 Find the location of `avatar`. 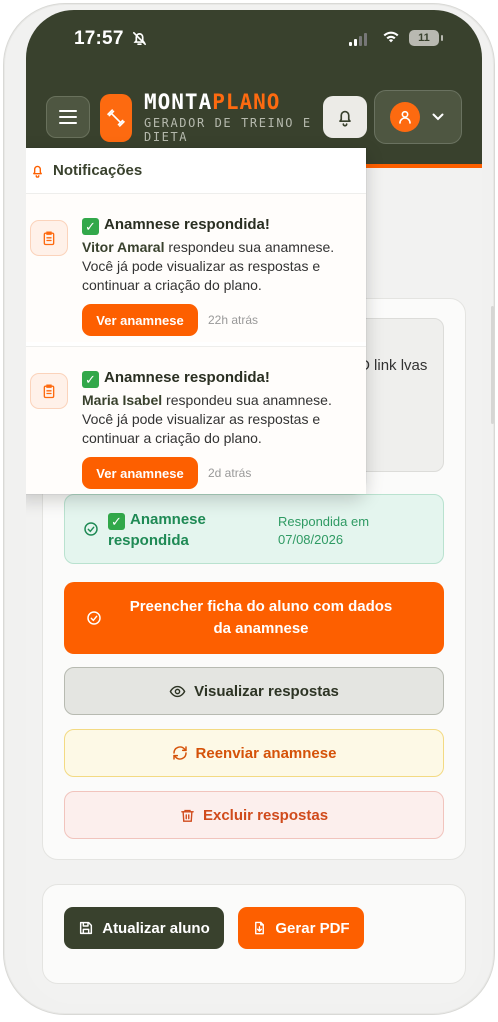

avatar is located at coordinates (405, 117).